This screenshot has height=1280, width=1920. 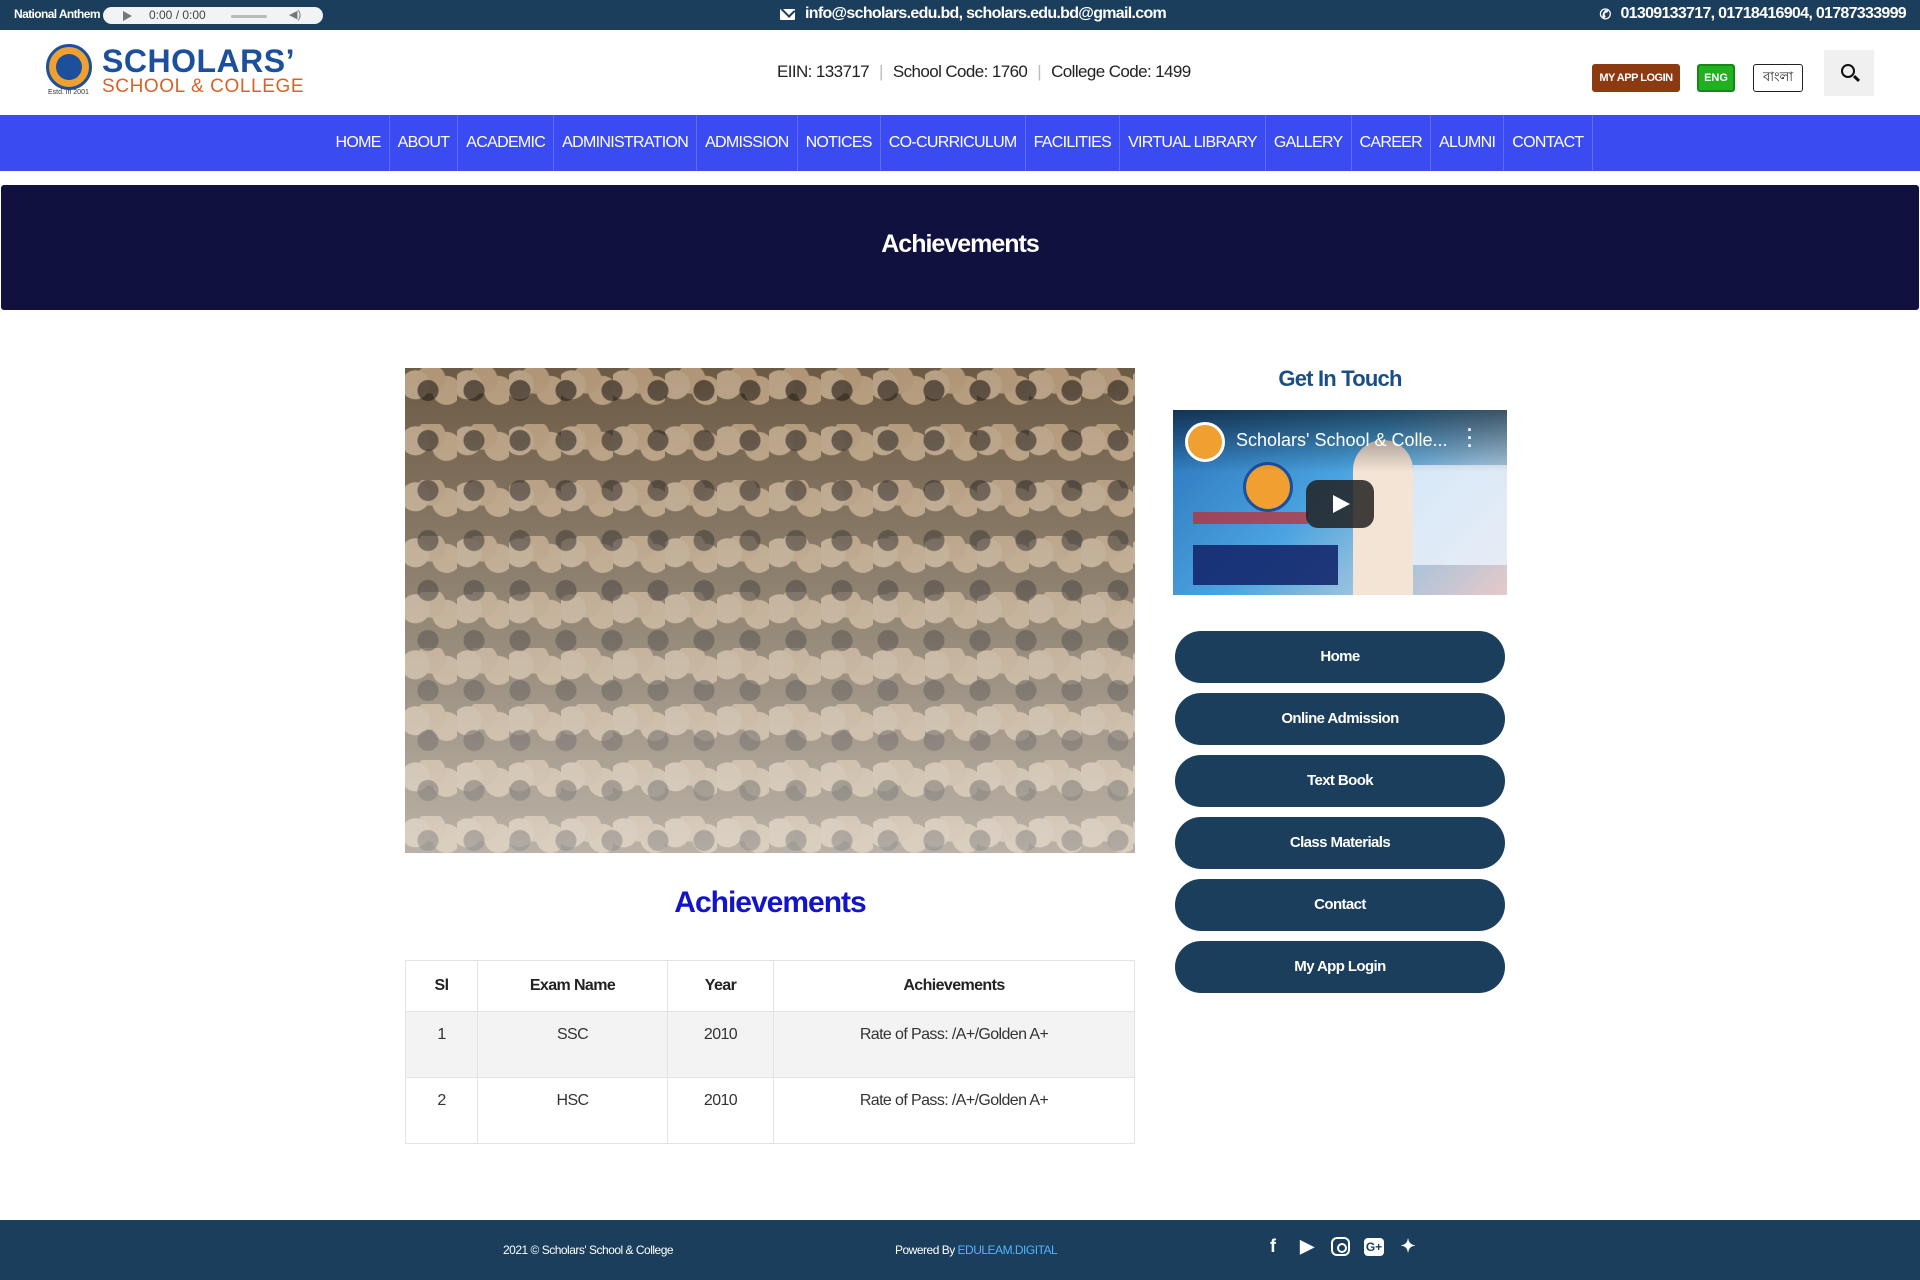 What do you see at coordinates (1073, 143) in the screenshot?
I see `nav-facilities: FACILITIES` at bounding box center [1073, 143].